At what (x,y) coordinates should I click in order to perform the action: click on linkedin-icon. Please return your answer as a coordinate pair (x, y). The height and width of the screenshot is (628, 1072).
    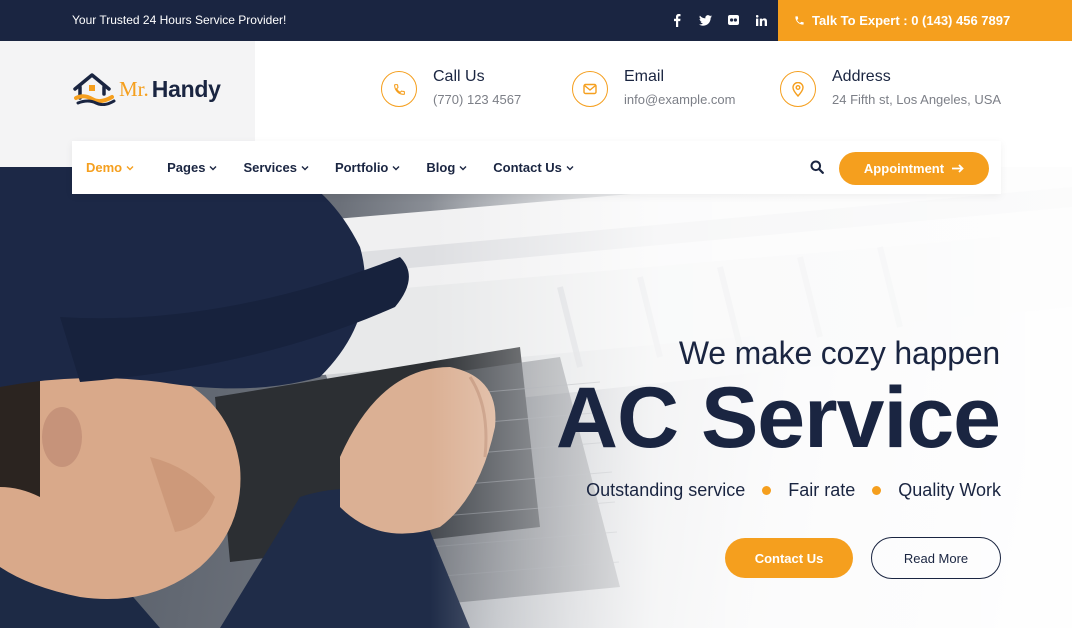
    Looking at the image, I should click on (761, 20).